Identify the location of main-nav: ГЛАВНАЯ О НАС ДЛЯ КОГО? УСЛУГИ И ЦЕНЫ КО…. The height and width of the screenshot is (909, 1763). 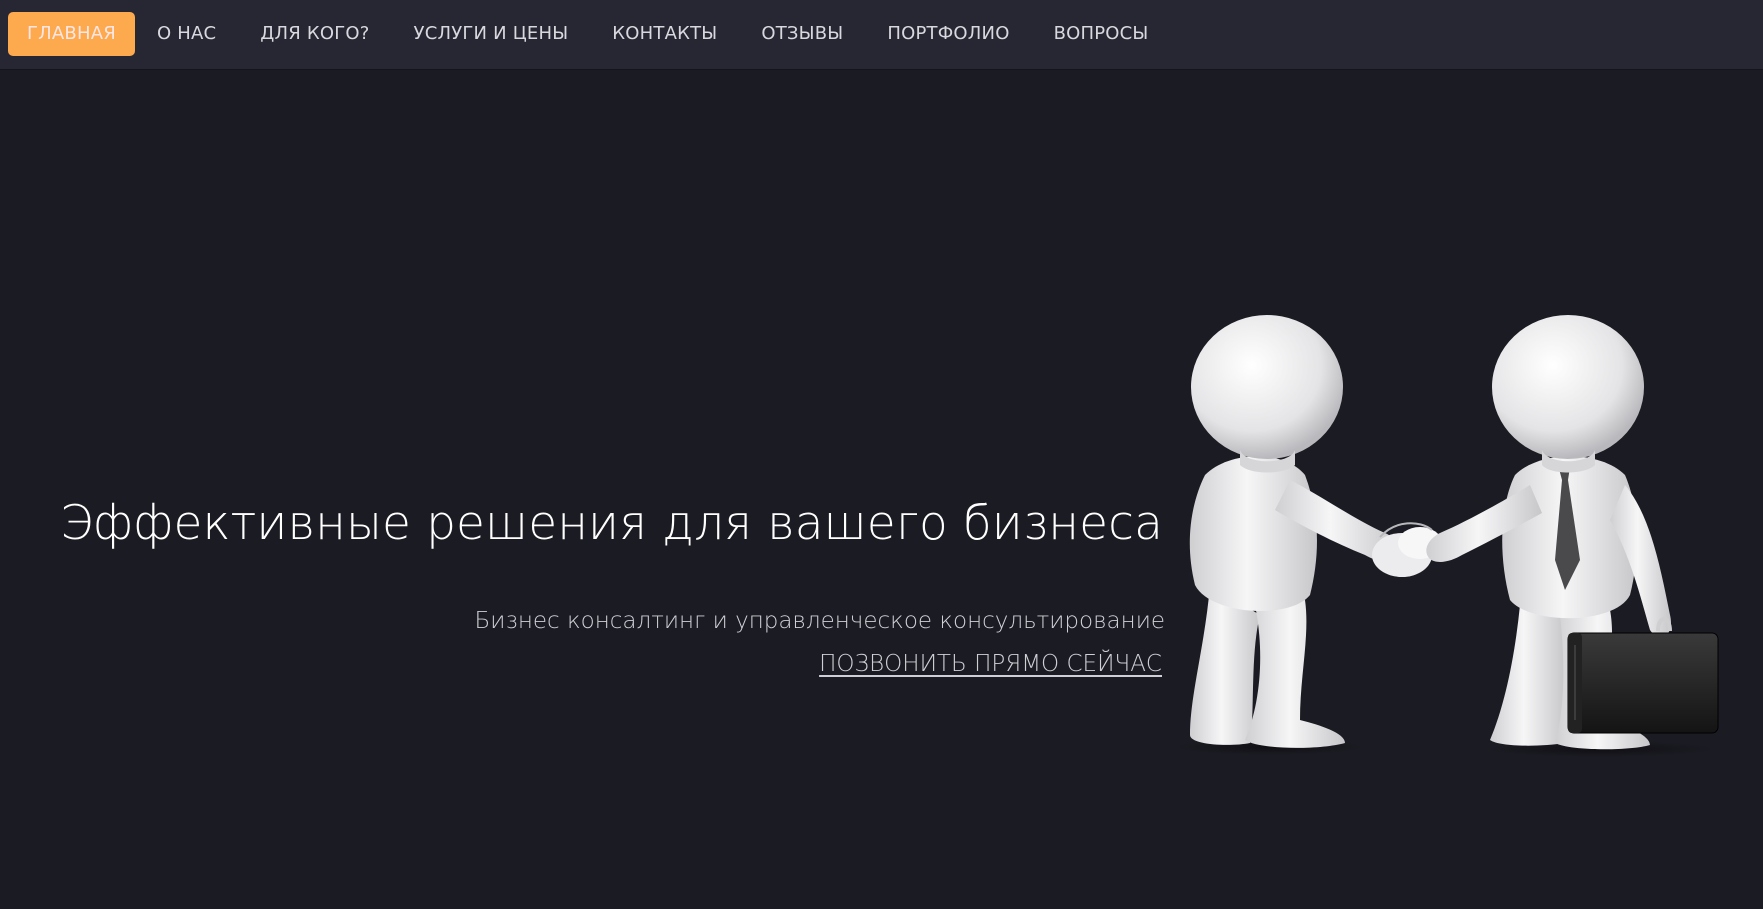
(589, 34).